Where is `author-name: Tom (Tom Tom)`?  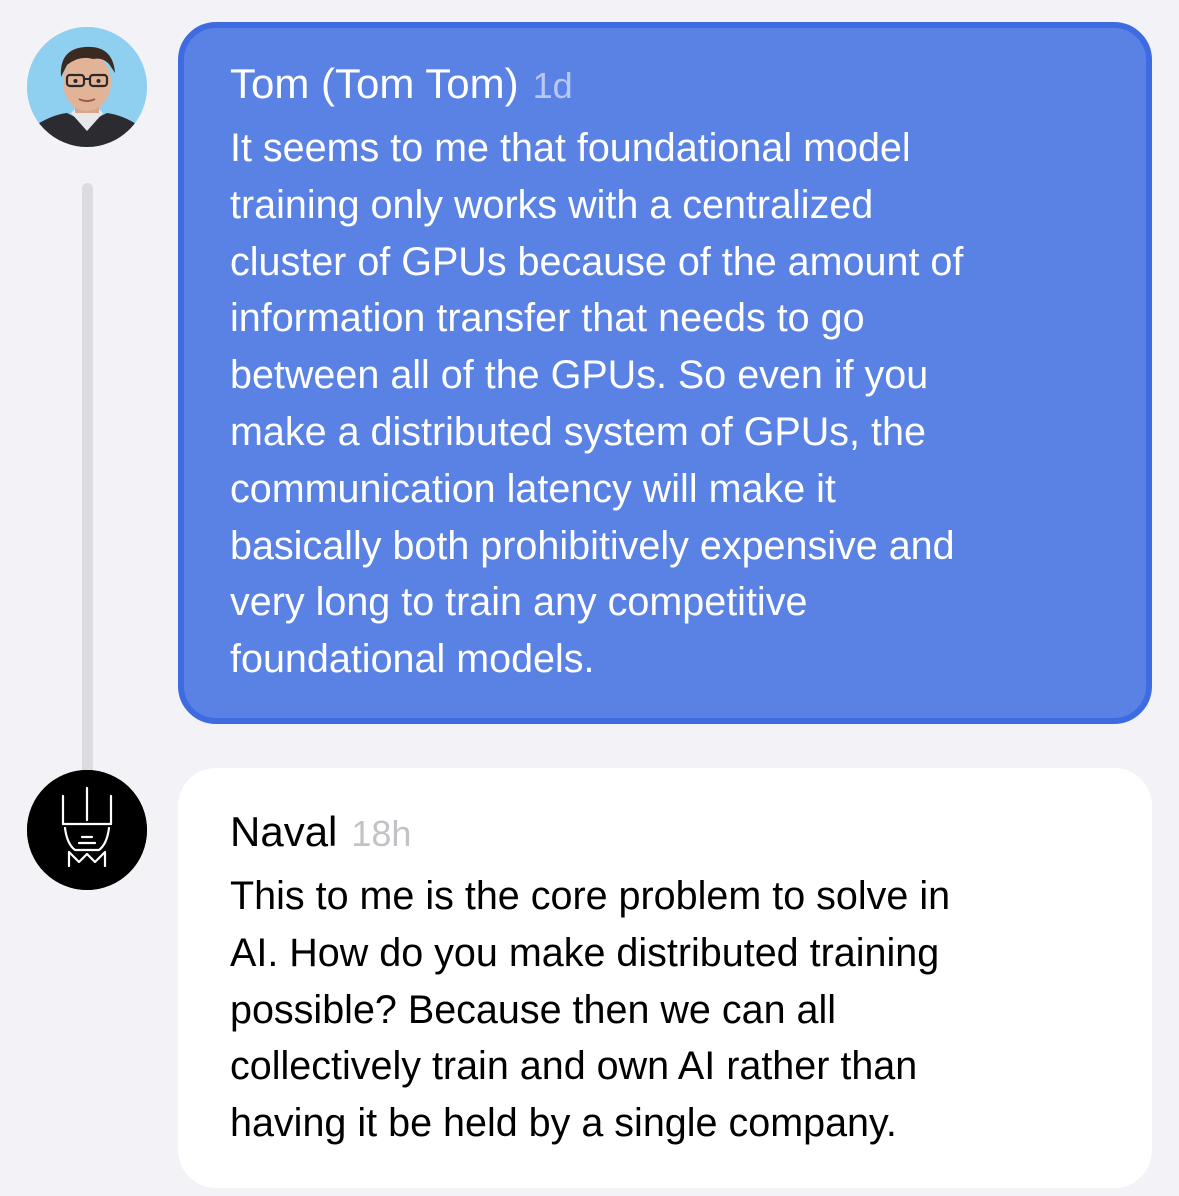
author-name: Tom (Tom Tom) is located at coordinates (374, 84).